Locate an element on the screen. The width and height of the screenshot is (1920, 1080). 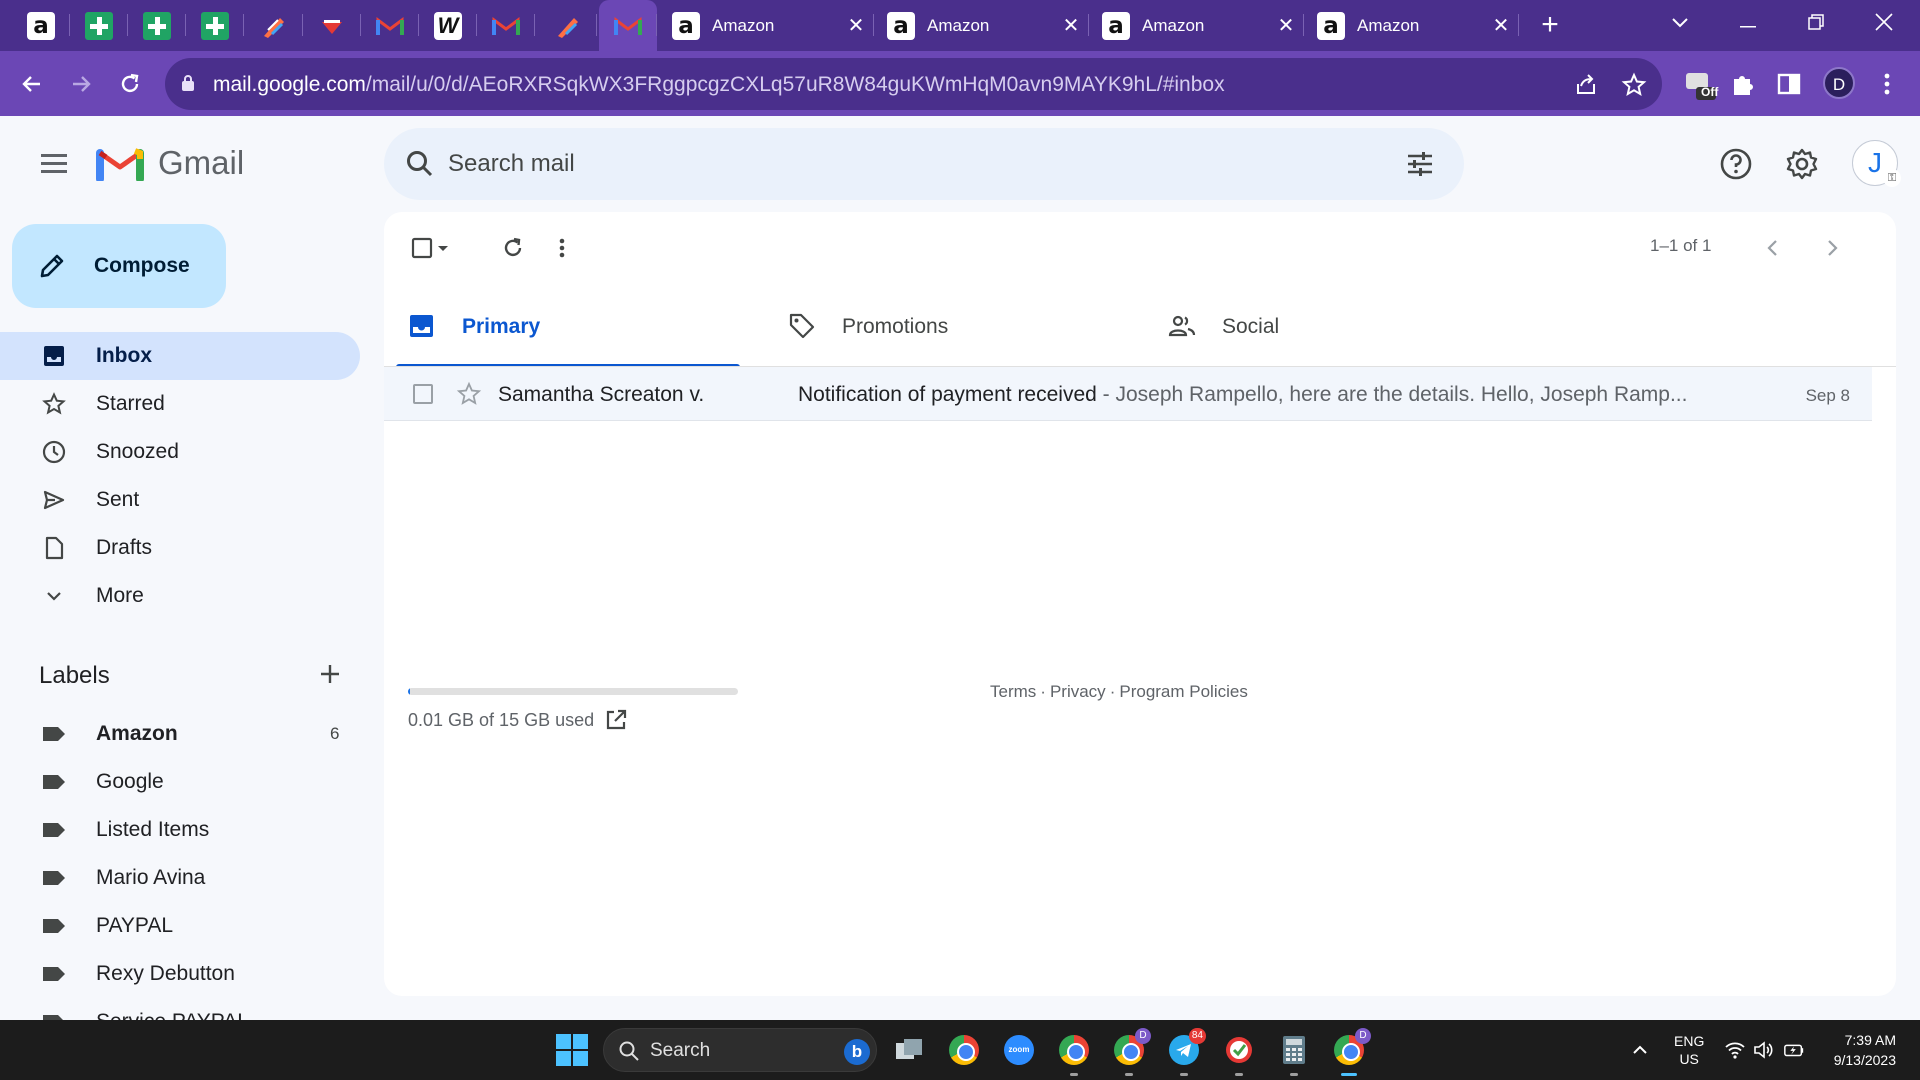
extensions-button is located at coordinates (1743, 84).